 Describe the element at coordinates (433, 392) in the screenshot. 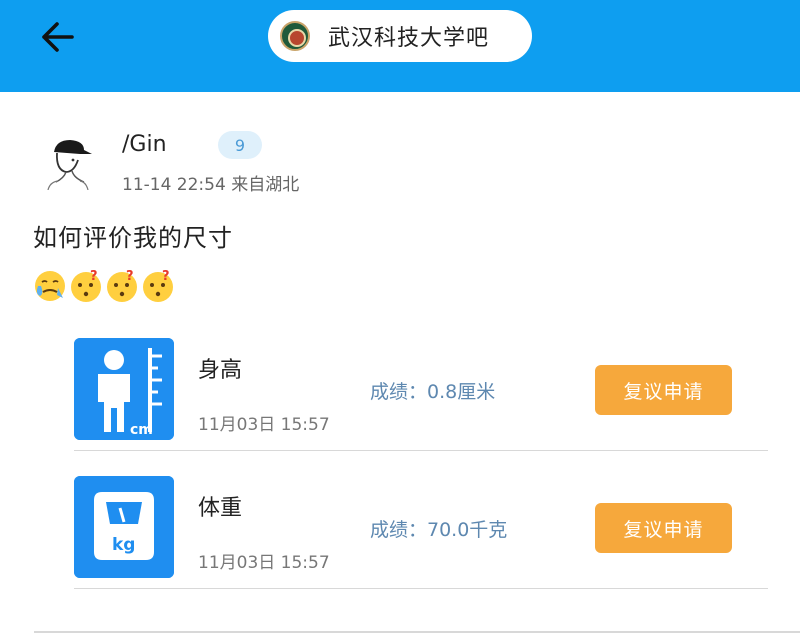

I see `record-score: 成绩：0.8厘米` at that location.